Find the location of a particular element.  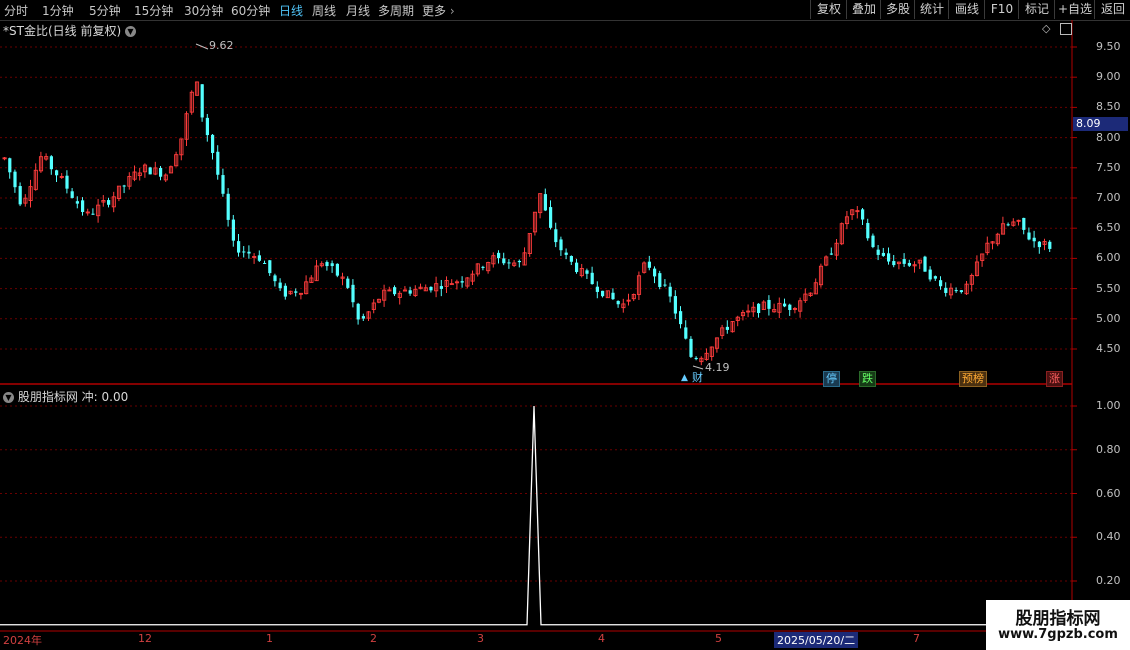

period-1min: 1分钟 is located at coordinates (58, 10).